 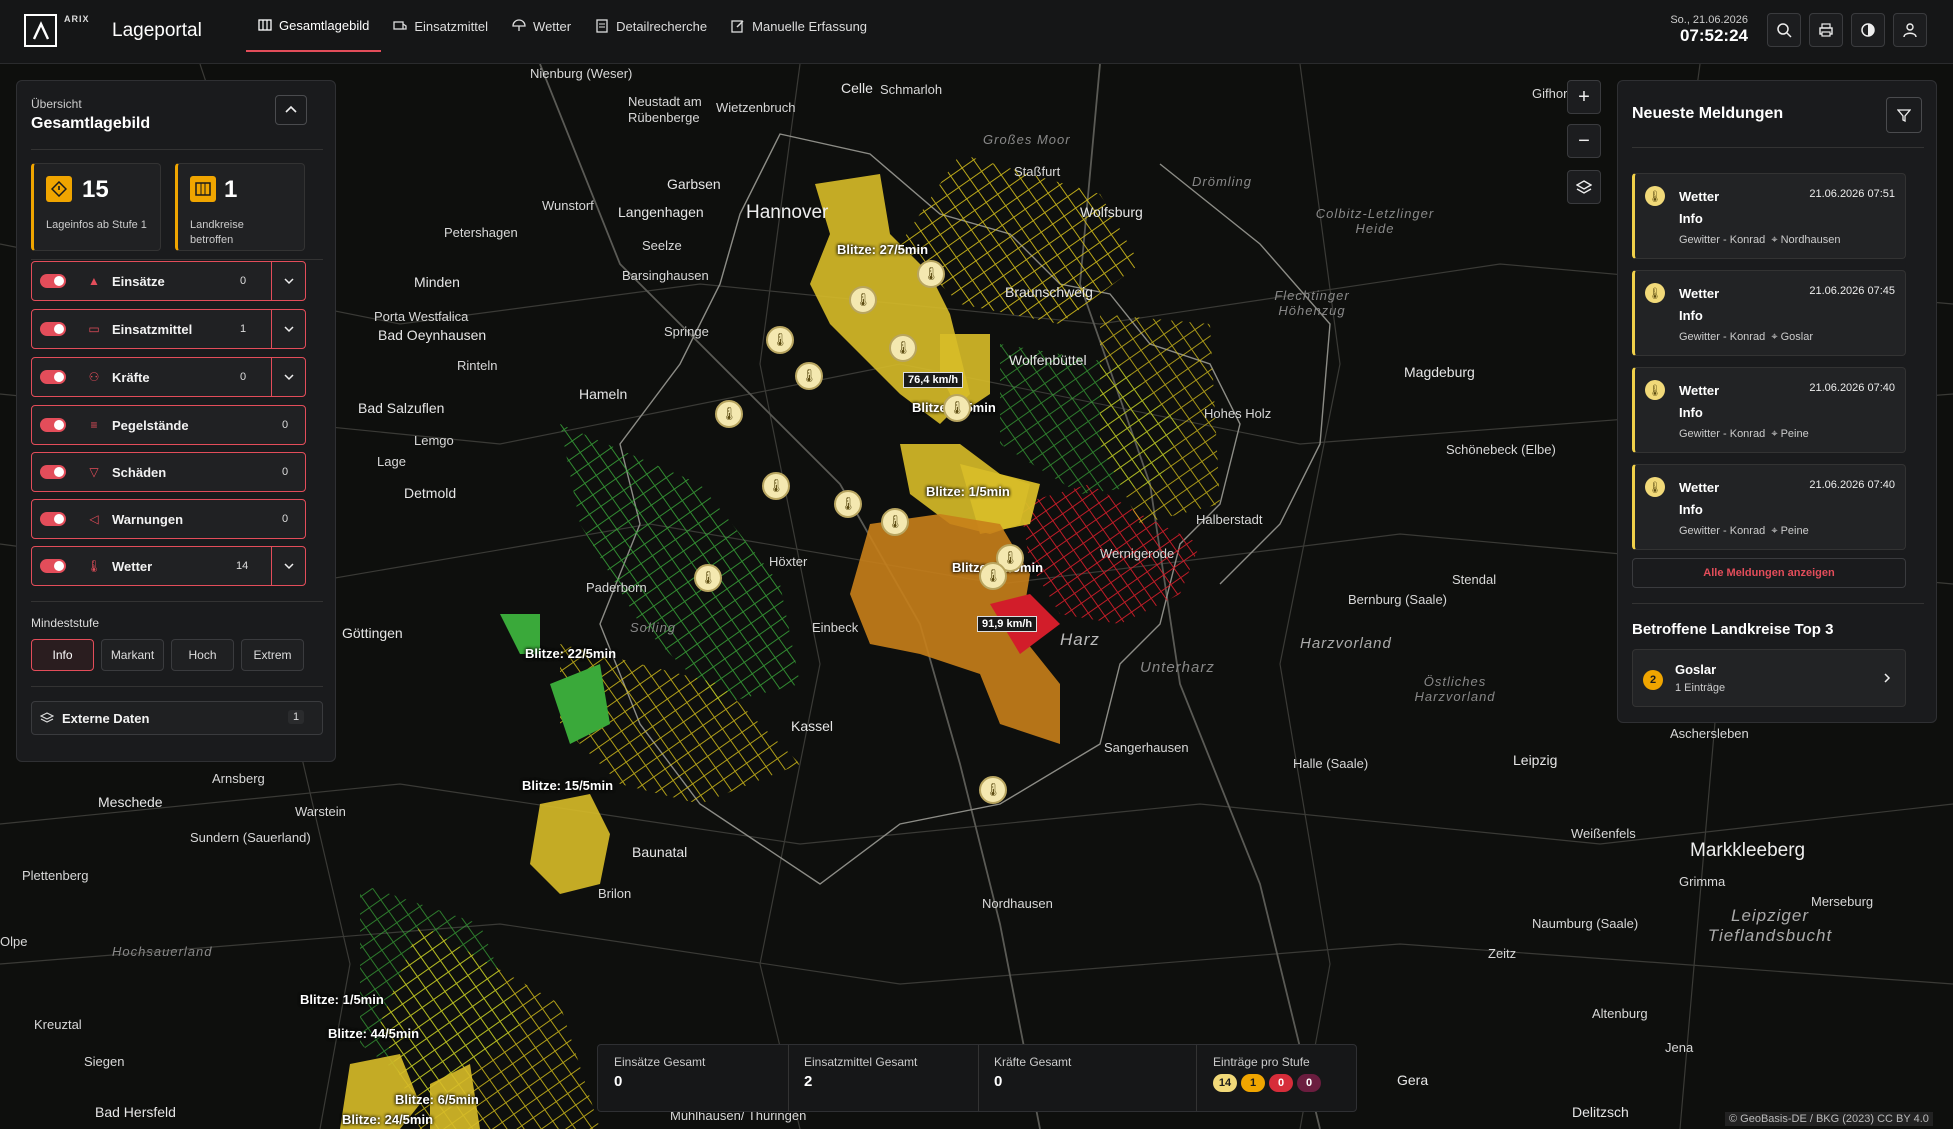 I want to click on place-label: Wunstorf, so click(x=568, y=205).